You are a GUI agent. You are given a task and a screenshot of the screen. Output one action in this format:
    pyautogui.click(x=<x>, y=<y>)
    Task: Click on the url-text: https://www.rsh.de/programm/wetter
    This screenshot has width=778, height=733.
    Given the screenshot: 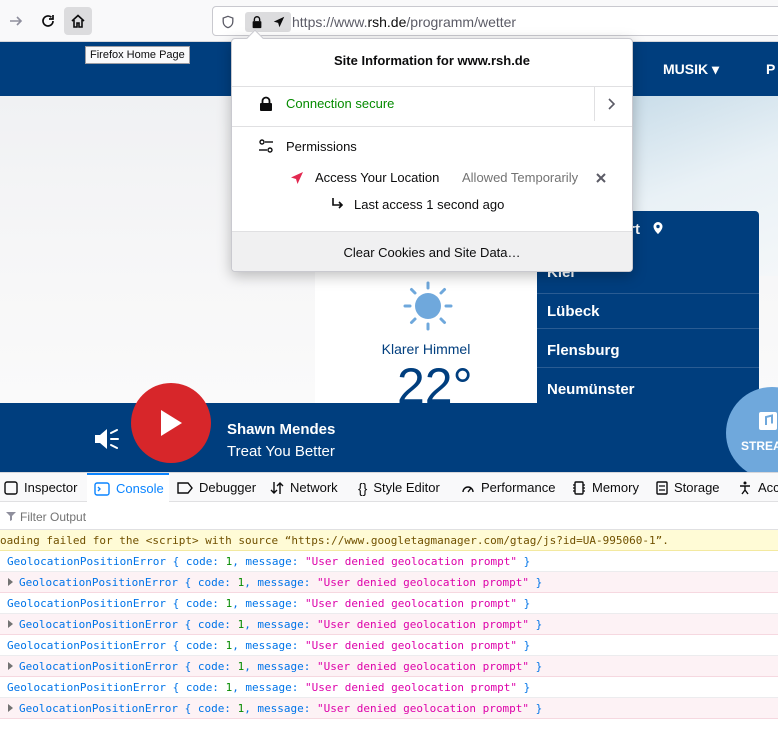 What is the action you would take?
    pyautogui.click(x=404, y=22)
    